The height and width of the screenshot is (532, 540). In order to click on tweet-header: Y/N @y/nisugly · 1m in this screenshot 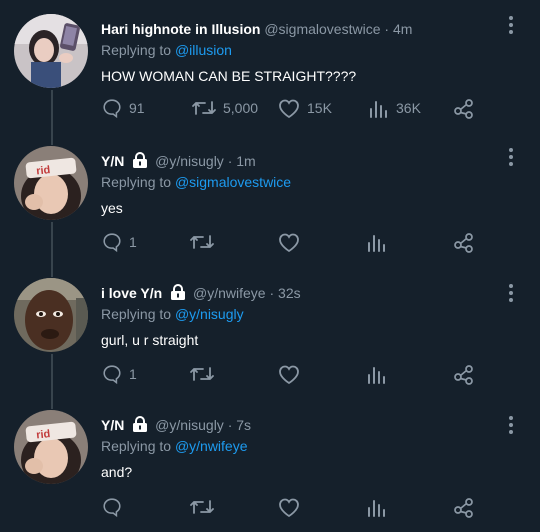, I will do `click(305, 161)`.